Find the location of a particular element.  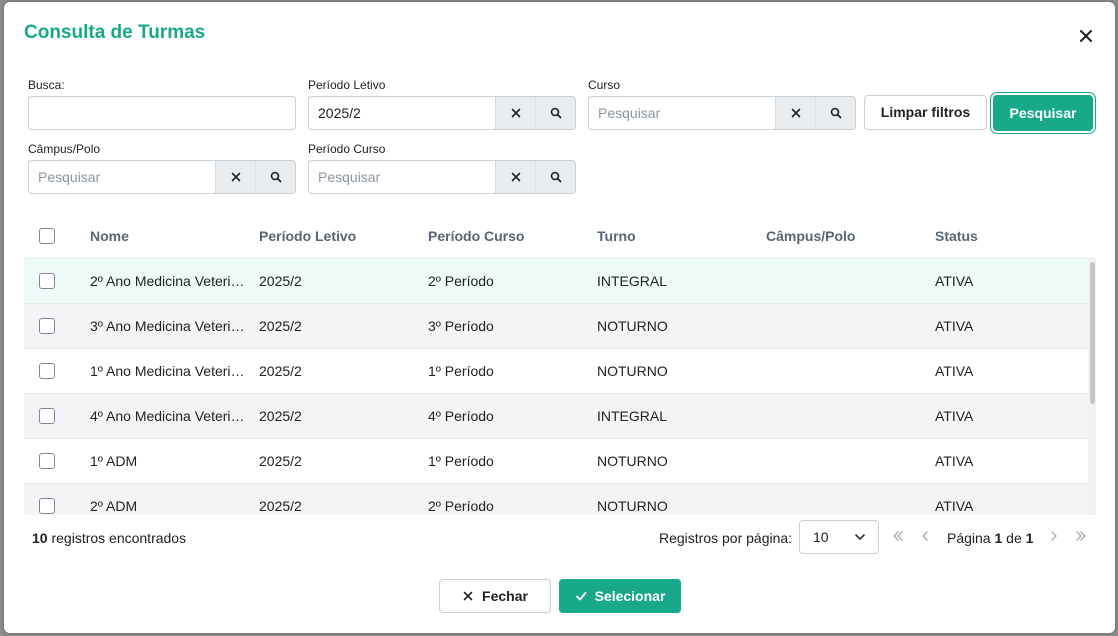

clear-filters-button: Limpar filtros is located at coordinates (925, 112).